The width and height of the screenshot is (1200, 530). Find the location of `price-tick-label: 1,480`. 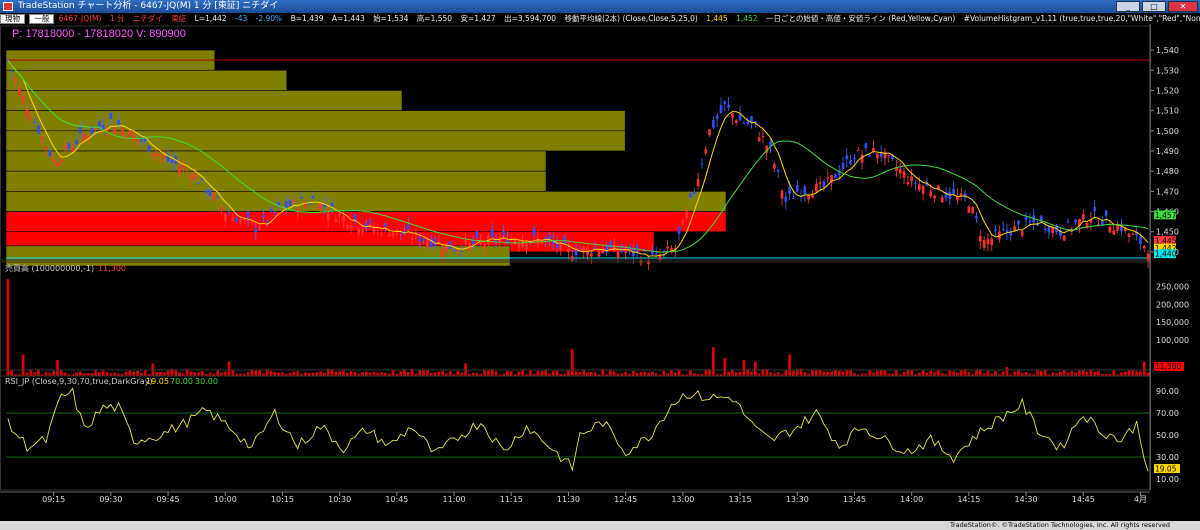

price-tick-label: 1,480 is located at coordinates (1167, 171).